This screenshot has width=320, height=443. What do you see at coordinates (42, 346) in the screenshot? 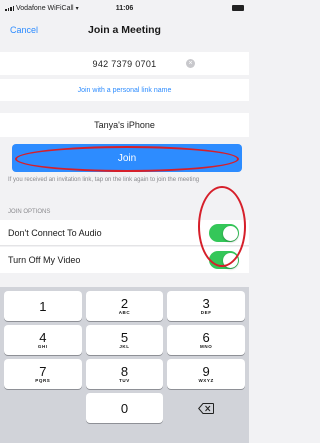
I see `key-letters: GHI` at bounding box center [42, 346].